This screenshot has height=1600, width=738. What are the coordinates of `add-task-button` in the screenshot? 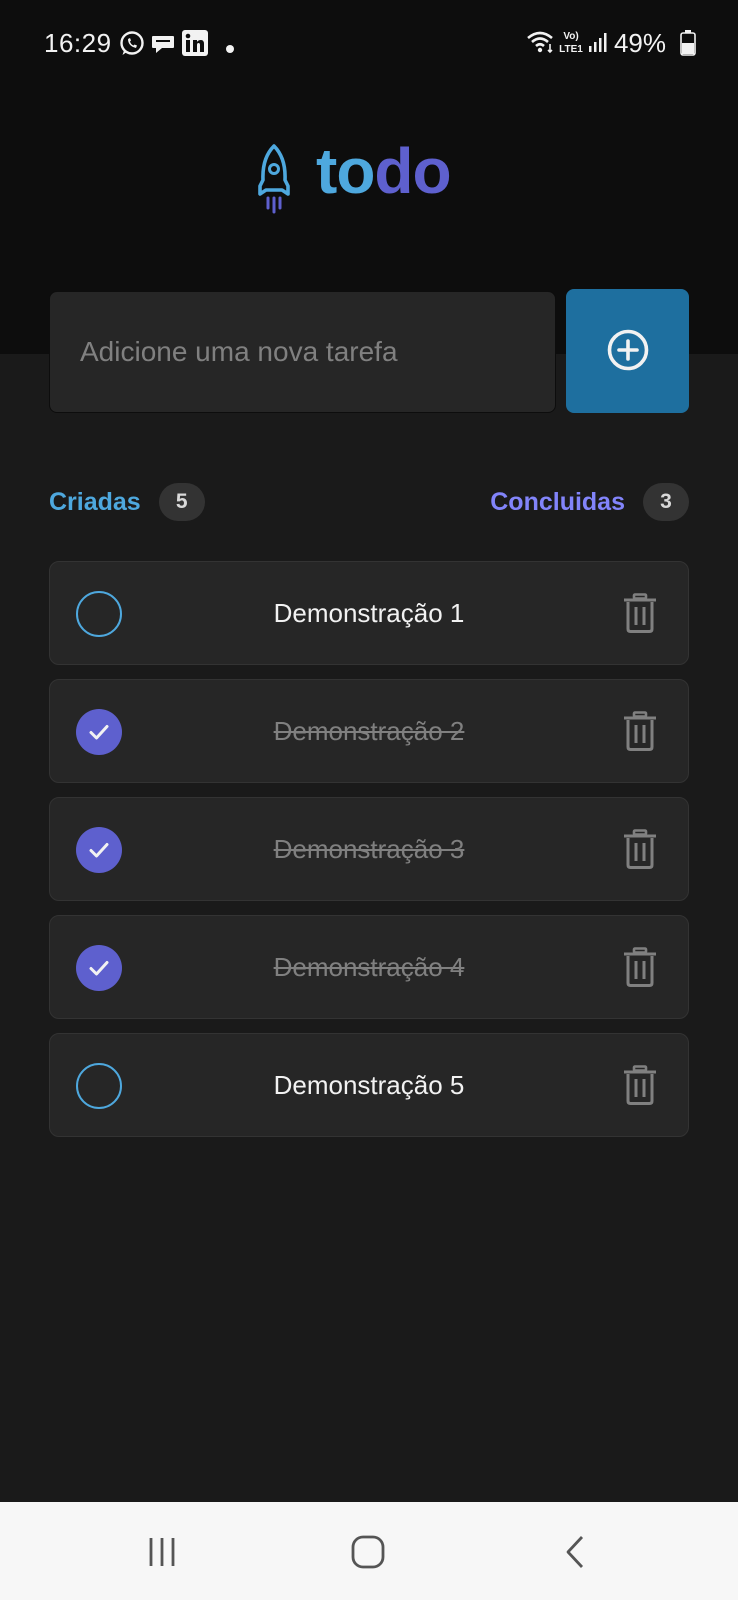 It's located at (627, 351).